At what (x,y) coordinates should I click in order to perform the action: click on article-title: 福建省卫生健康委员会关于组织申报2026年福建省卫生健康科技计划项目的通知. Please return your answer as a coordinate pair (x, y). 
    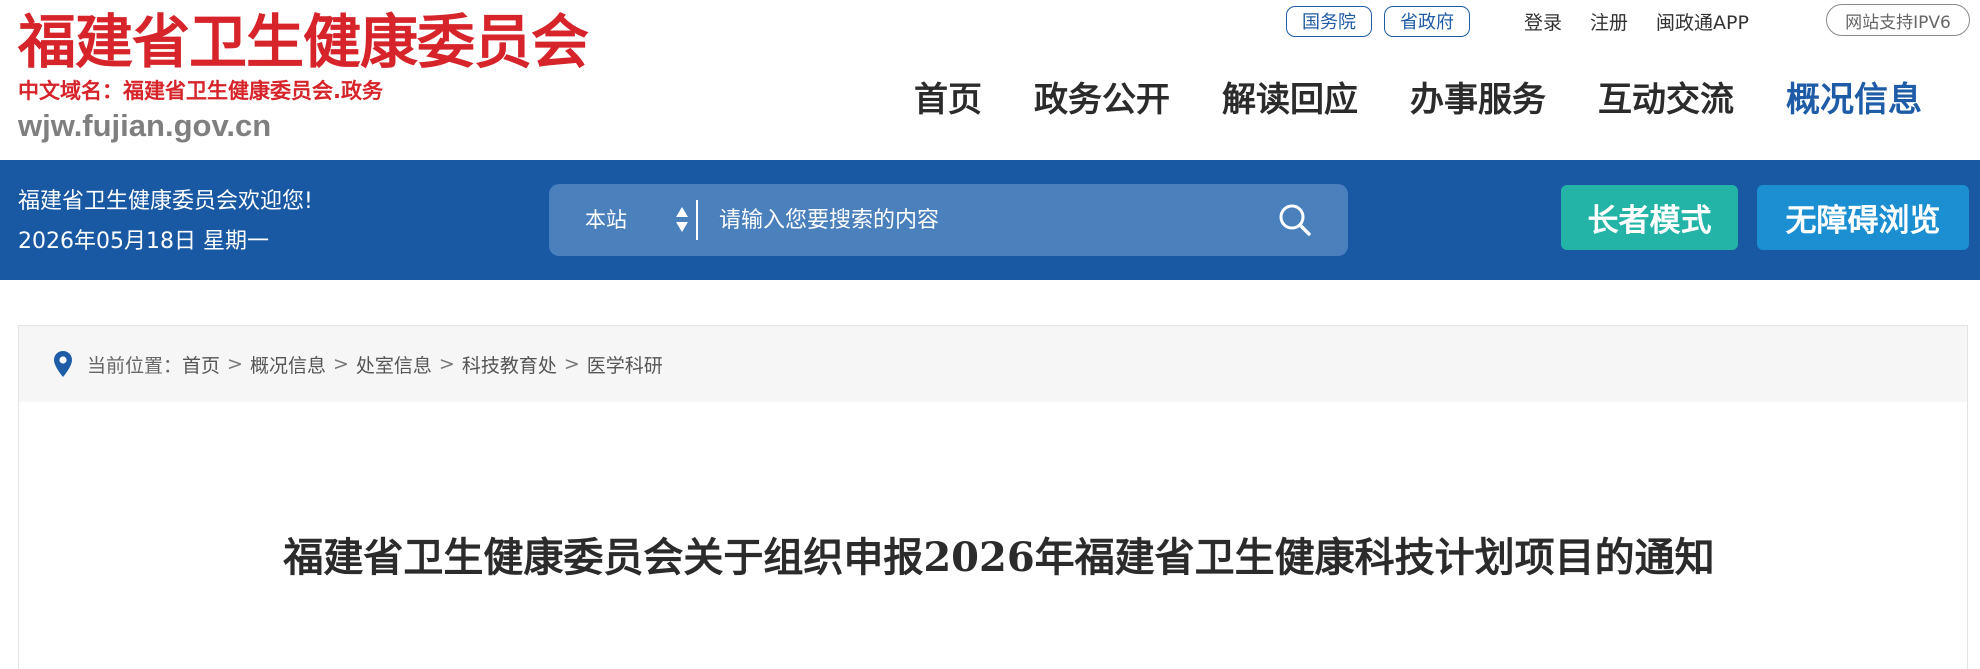
    Looking at the image, I should click on (999, 557).